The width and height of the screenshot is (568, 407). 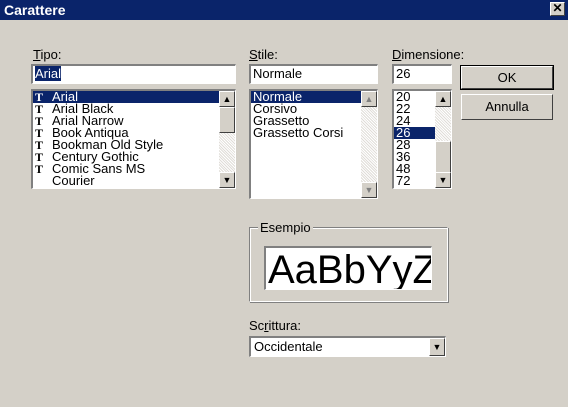 What do you see at coordinates (443, 139) in the screenshot?
I see `size-list-scrollbar: ▲ ▼` at bounding box center [443, 139].